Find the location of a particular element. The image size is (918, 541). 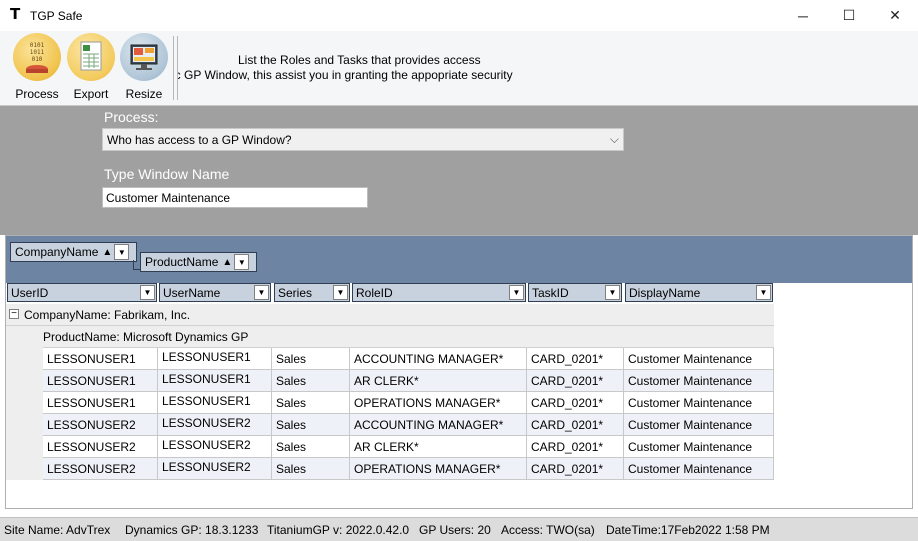

group-chip-productname: ProductName ▲ ▼ is located at coordinates (198, 262).